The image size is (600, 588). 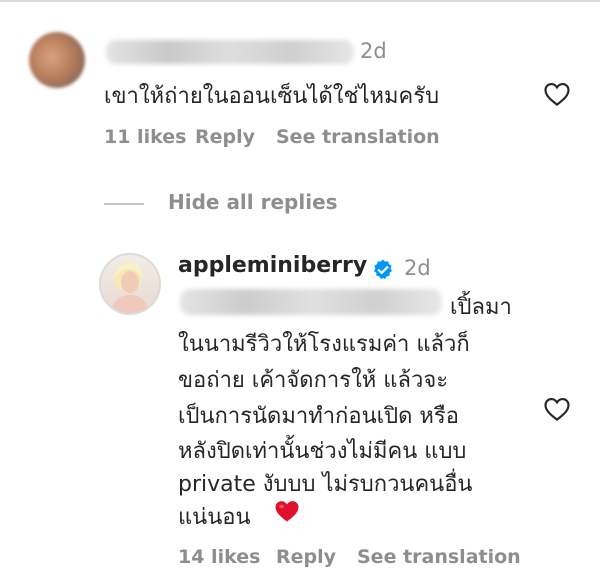 What do you see at coordinates (313, 380) in the screenshot?
I see `reply-text-line-3: ขอถ่าย เค้าจัดการให้ แล้วจะ` at bounding box center [313, 380].